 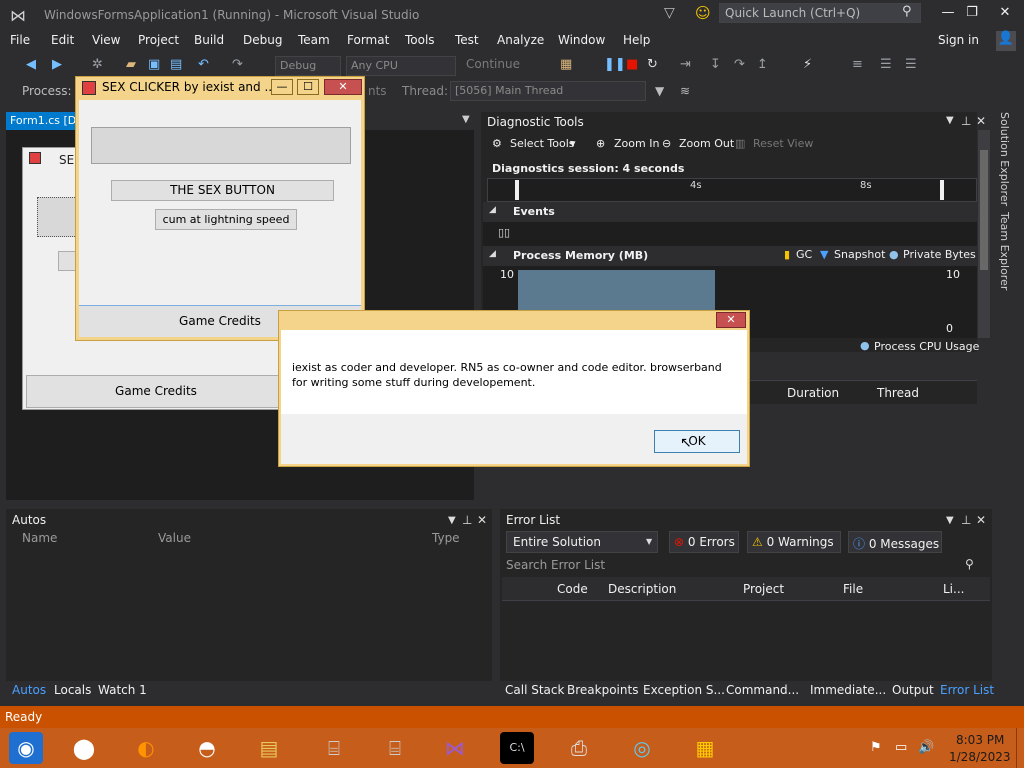 What do you see at coordinates (237, 64) in the screenshot?
I see `redo-icon: ↷` at bounding box center [237, 64].